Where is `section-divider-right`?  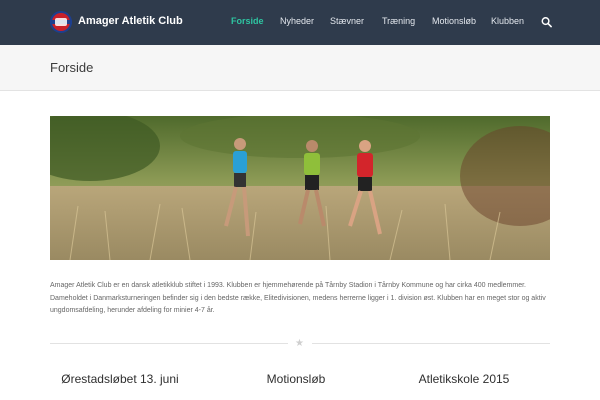 section-divider-right is located at coordinates (431, 343).